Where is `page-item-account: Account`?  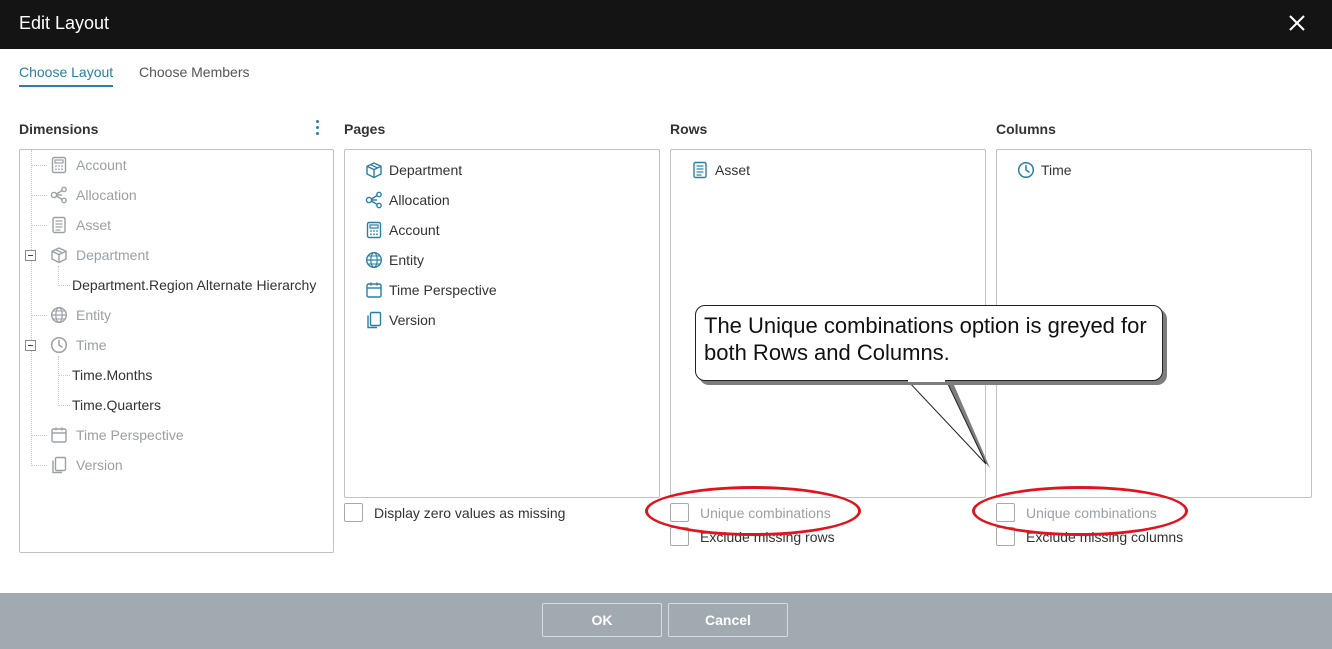
page-item-account: Account is located at coordinates (402, 230).